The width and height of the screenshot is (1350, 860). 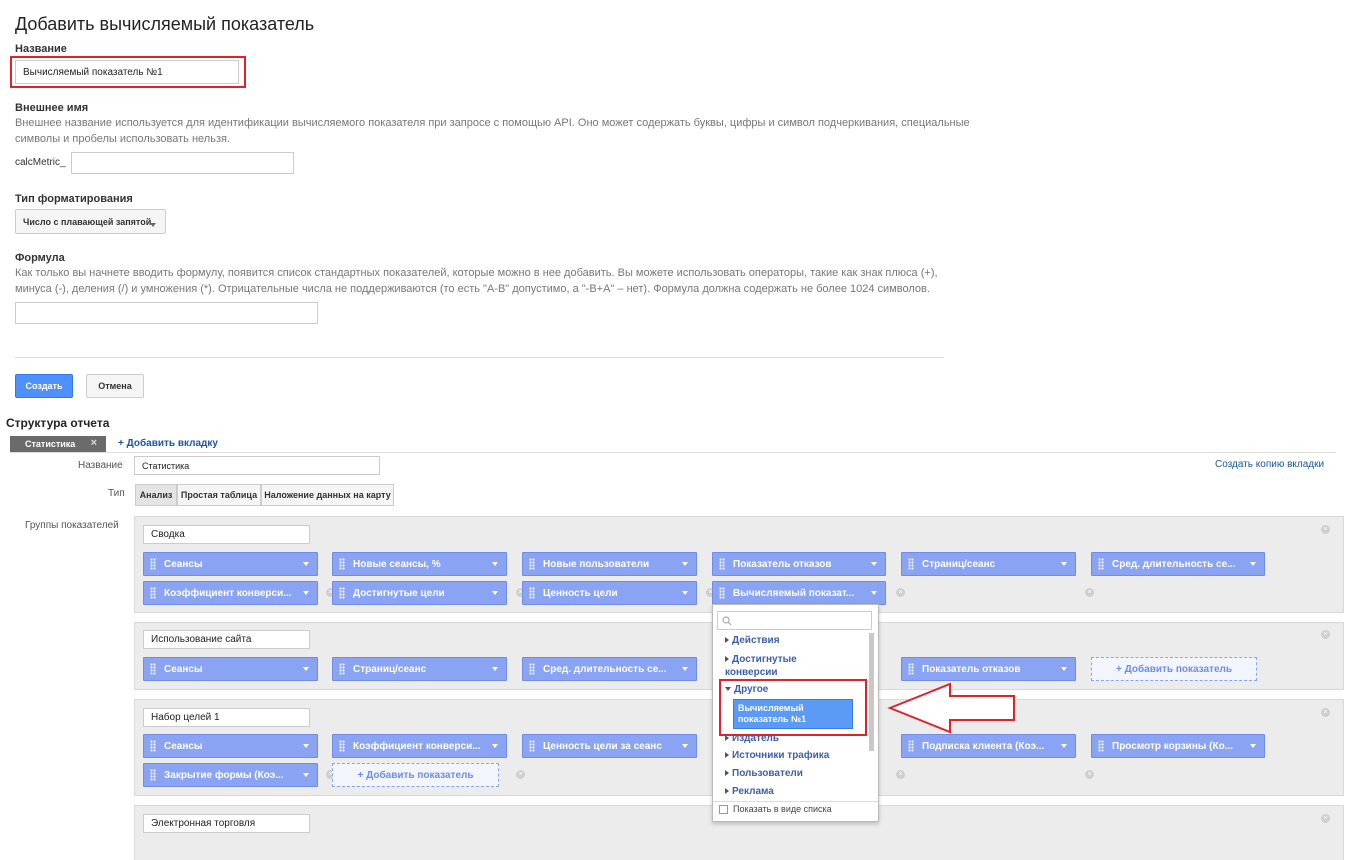 What do you see at coordinates (58, 444) in the screenshot?
I see `tab-statistics: Статистика ×` at bounding box center [58, 444].